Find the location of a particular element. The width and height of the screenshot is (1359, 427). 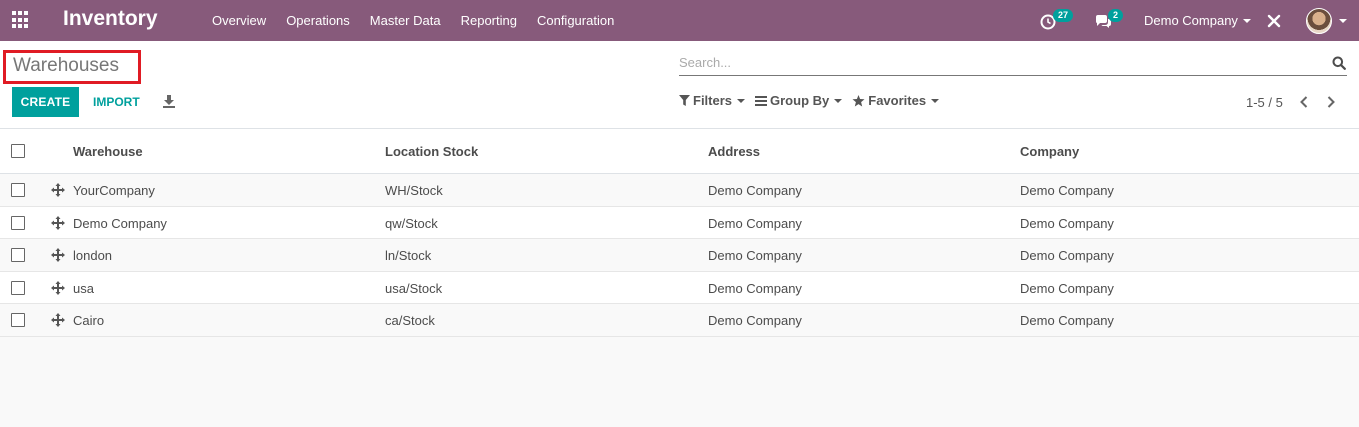

filters-dropdown: Filters is located at coordinates (712, 100).